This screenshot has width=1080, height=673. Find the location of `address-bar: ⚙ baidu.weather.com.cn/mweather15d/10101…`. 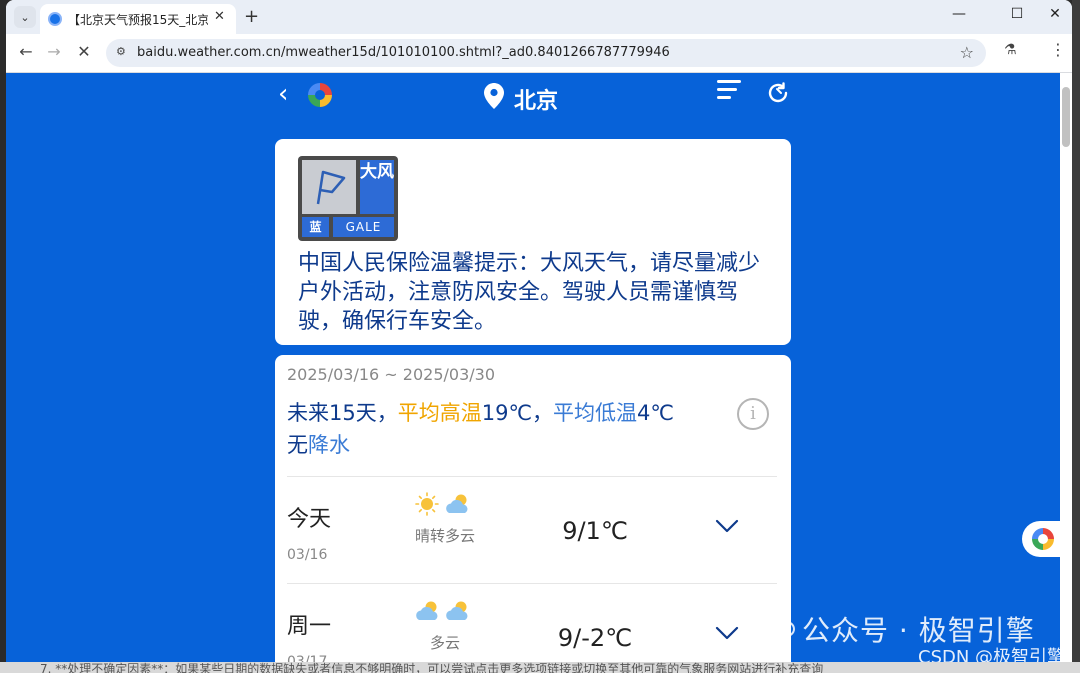

address-bar: ⚙ baidu.weather.com.cn/mweather15d/10101… is located at coordinates (546, 53).